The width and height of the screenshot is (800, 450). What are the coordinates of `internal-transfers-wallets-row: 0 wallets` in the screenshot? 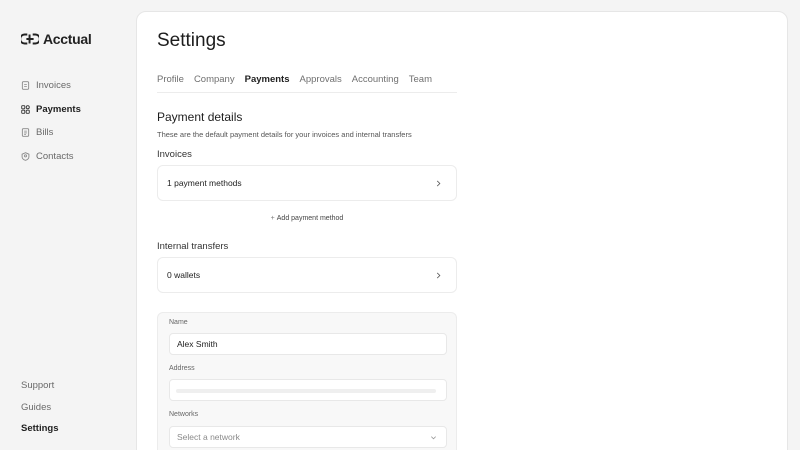 It's located at (307, 275).